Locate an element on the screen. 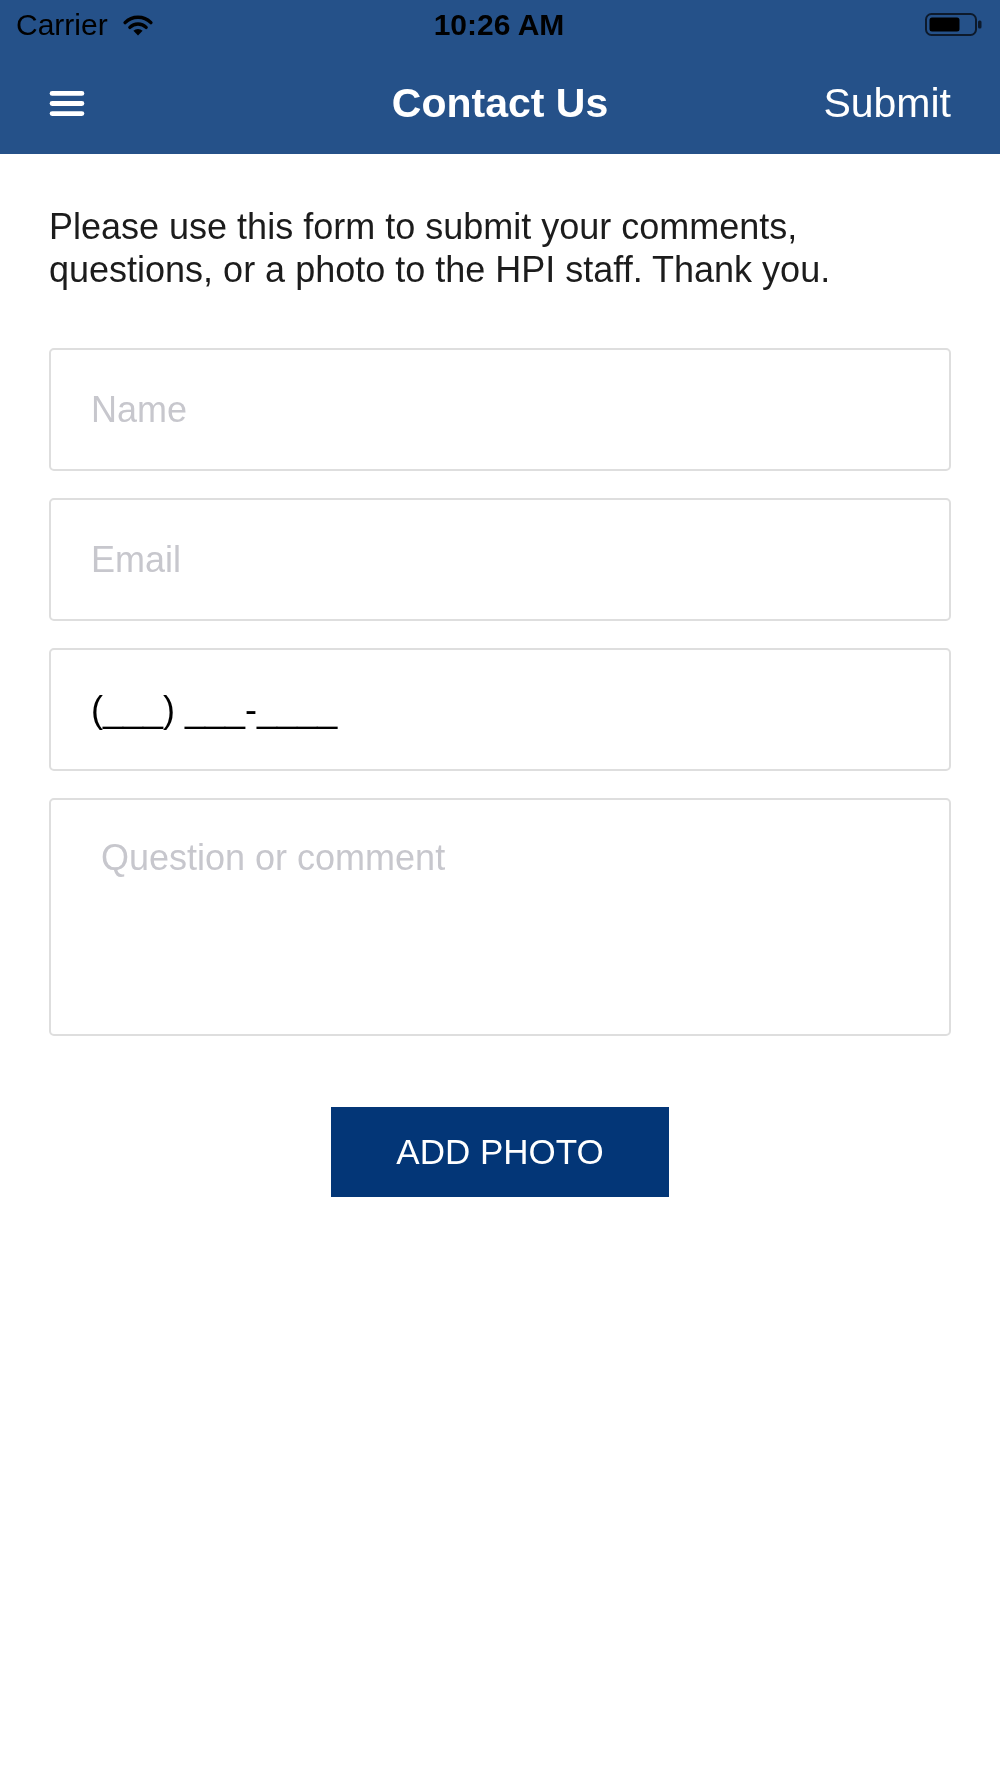 This screenshot has width=1000, height=1778. comment-field: Question or comment is located at coordinates (500, 917).